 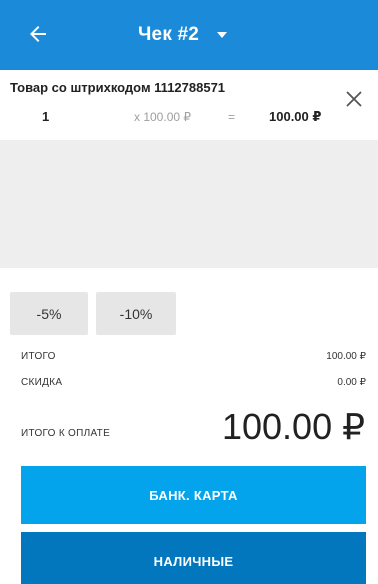 I want to click on app-bar: Чек #2, so click(x=189, y=35).